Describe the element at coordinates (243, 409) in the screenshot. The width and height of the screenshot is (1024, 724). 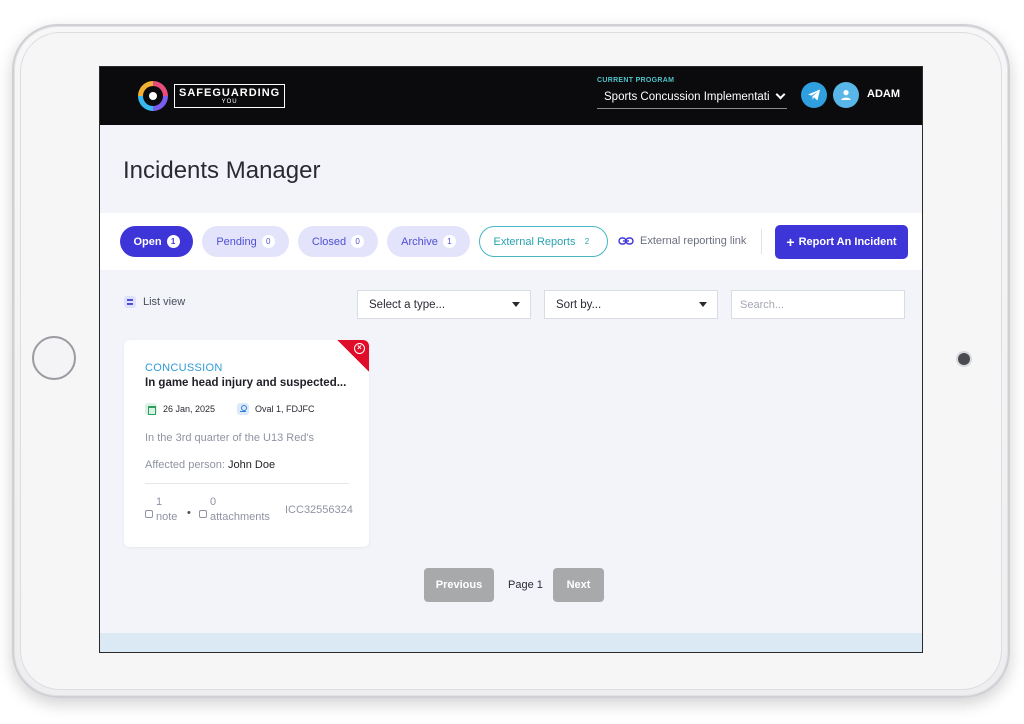
I see `location-pin-icon` at that location.